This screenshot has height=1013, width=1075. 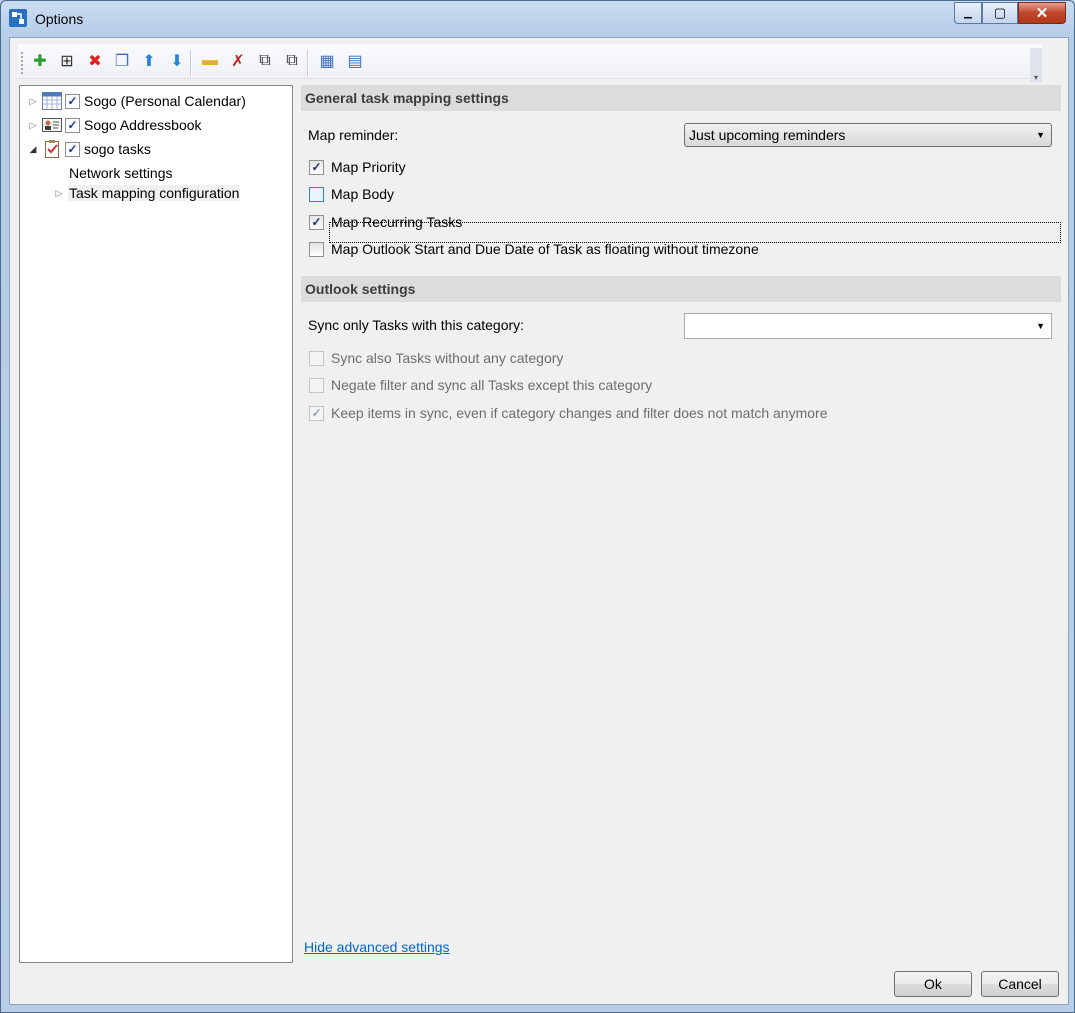 I want to click on category-dropdown: ▼, so click(x=868, y=326).